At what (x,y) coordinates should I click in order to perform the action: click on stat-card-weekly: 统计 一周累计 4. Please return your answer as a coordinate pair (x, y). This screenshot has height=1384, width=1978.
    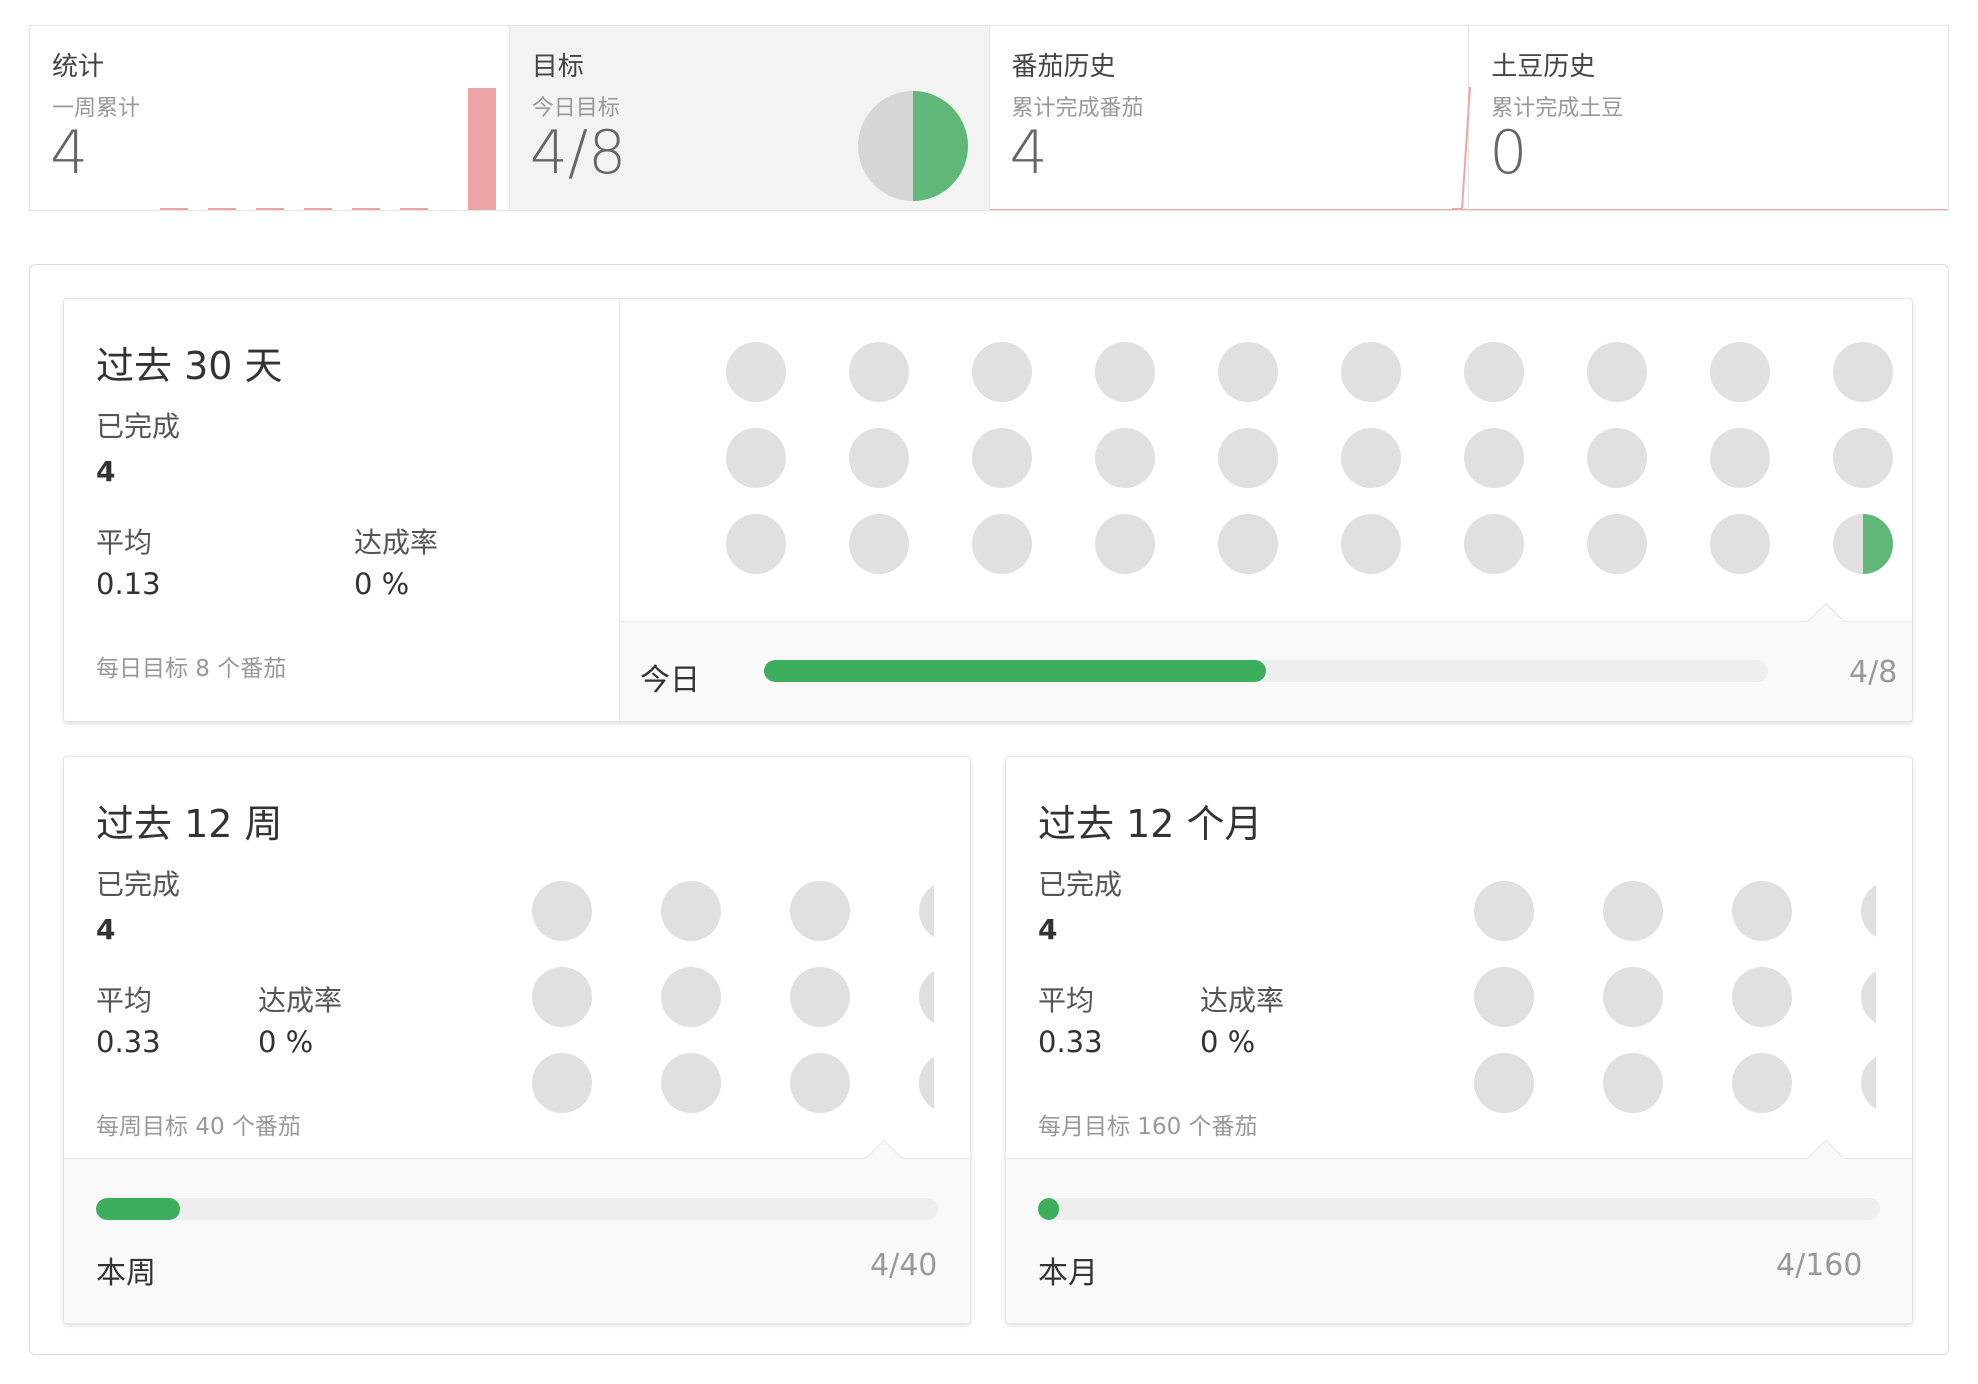
    Looking at the image, I should click on (270, 118).